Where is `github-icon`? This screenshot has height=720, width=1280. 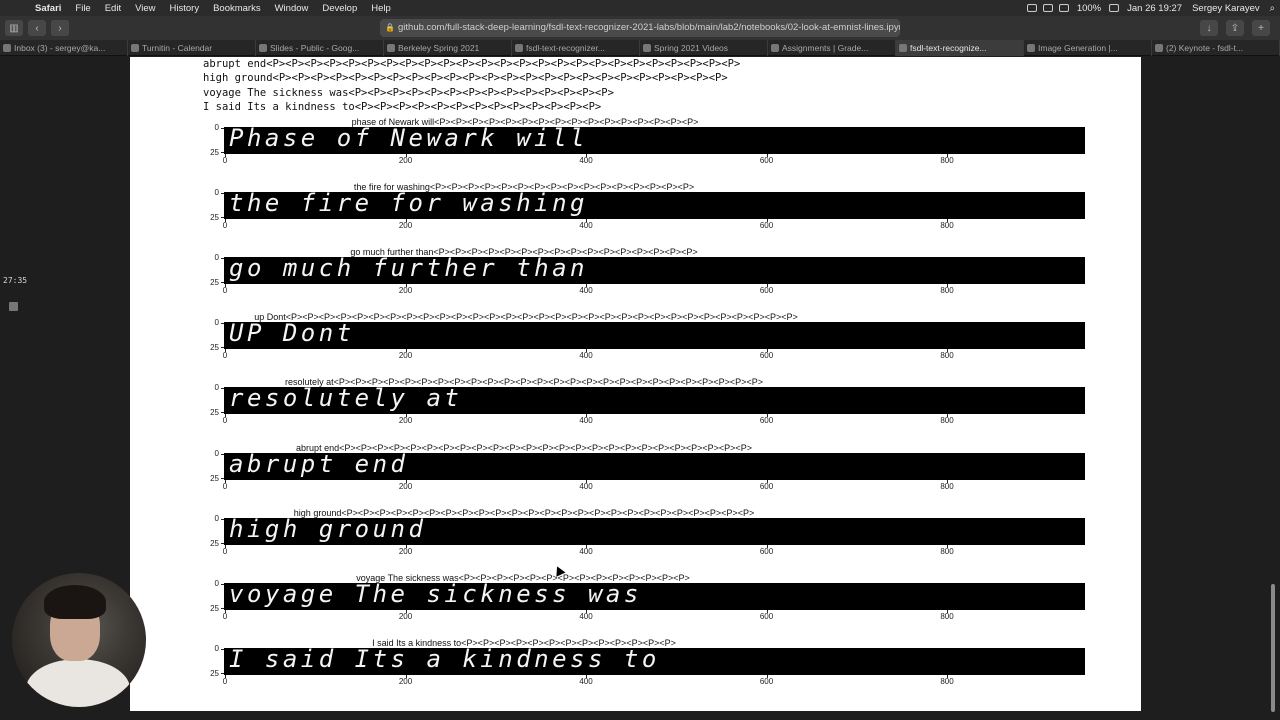 github-icon is located at coordinates (519, 48).